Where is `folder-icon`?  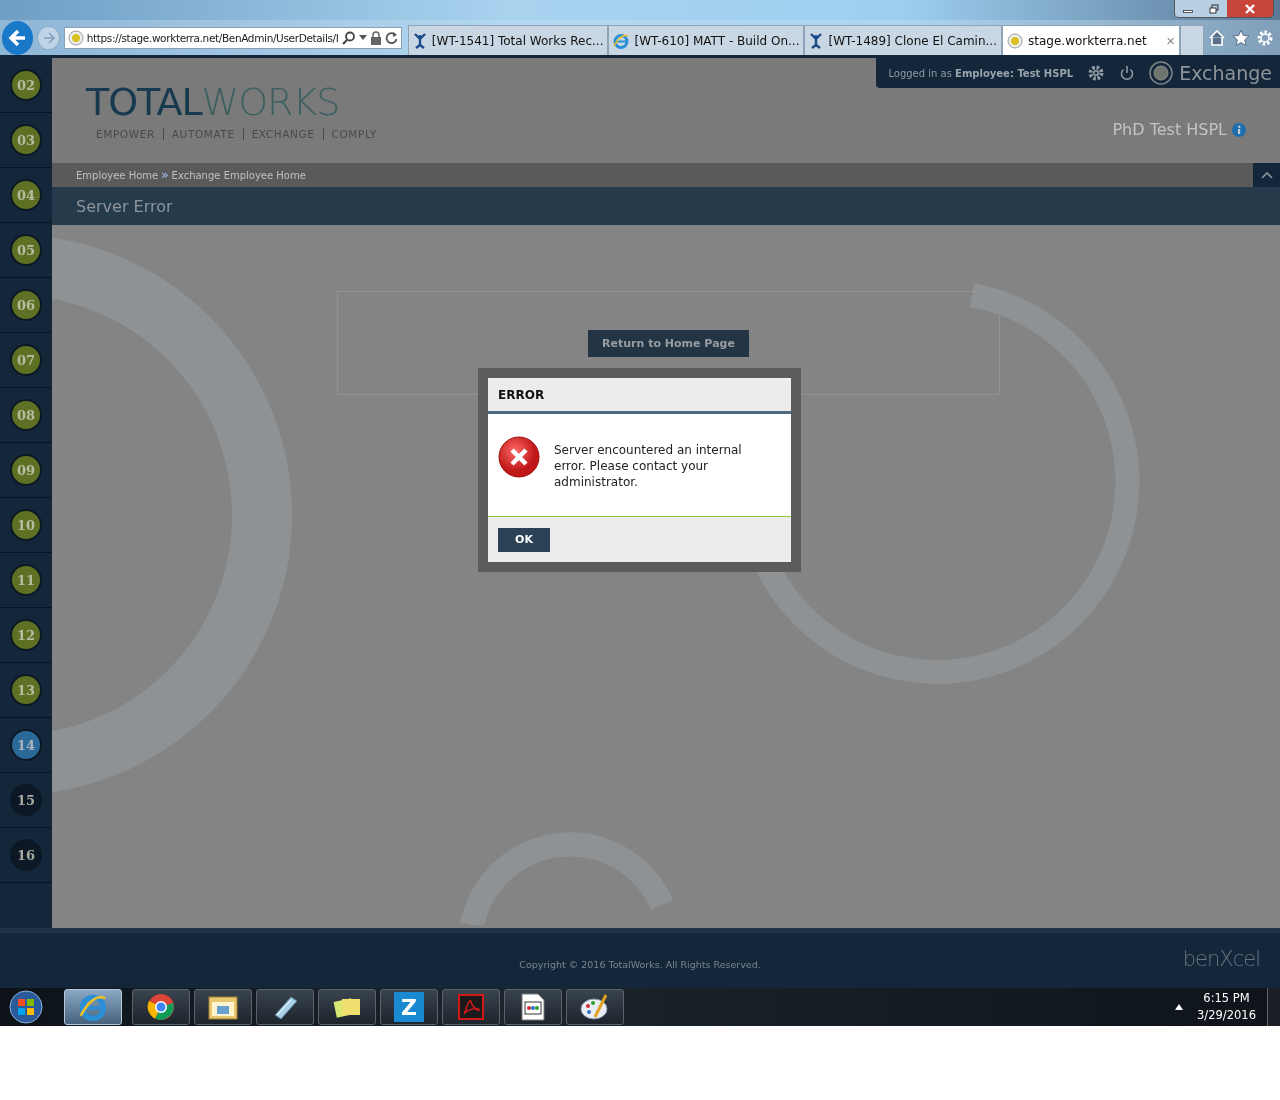
folder-icon is located at coordinates (223, 1007).